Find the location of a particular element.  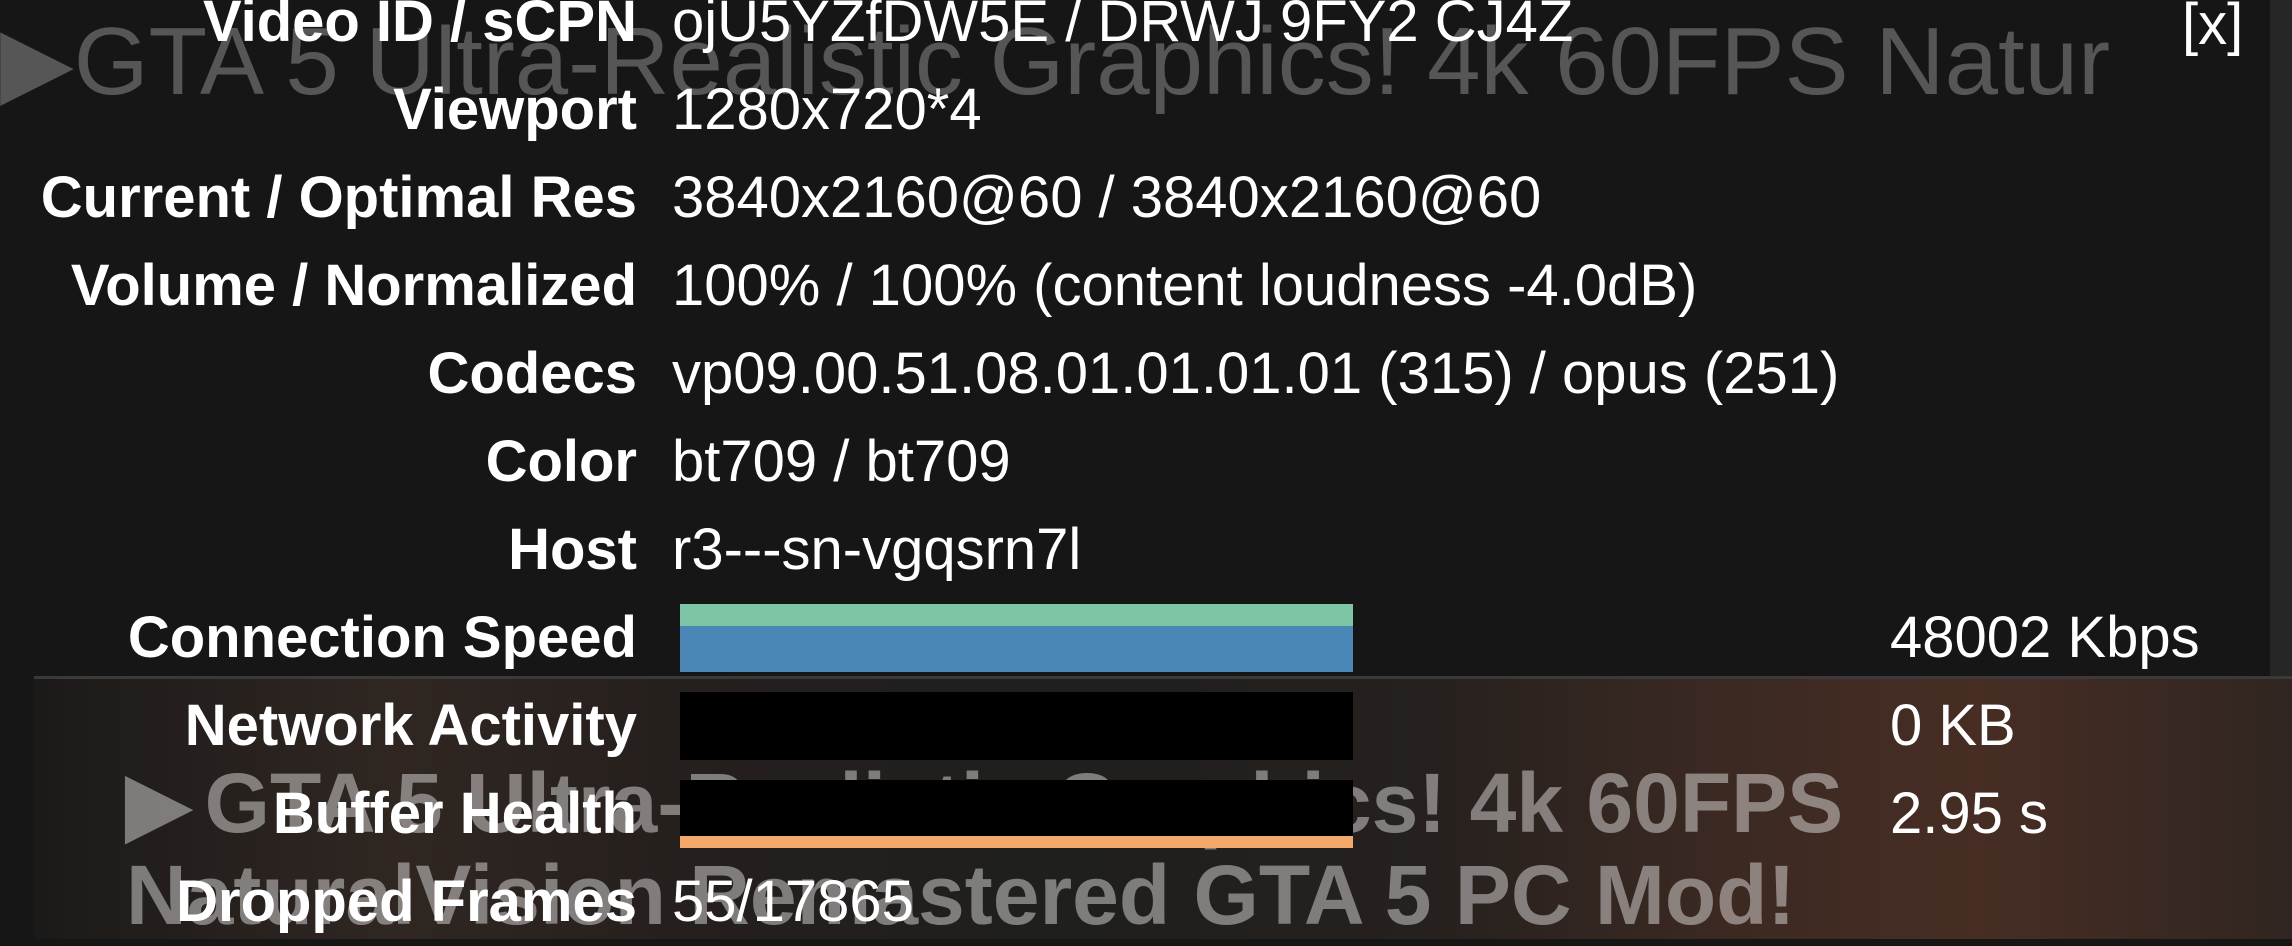

stat-label: Color is located at coordinates (561, 461).